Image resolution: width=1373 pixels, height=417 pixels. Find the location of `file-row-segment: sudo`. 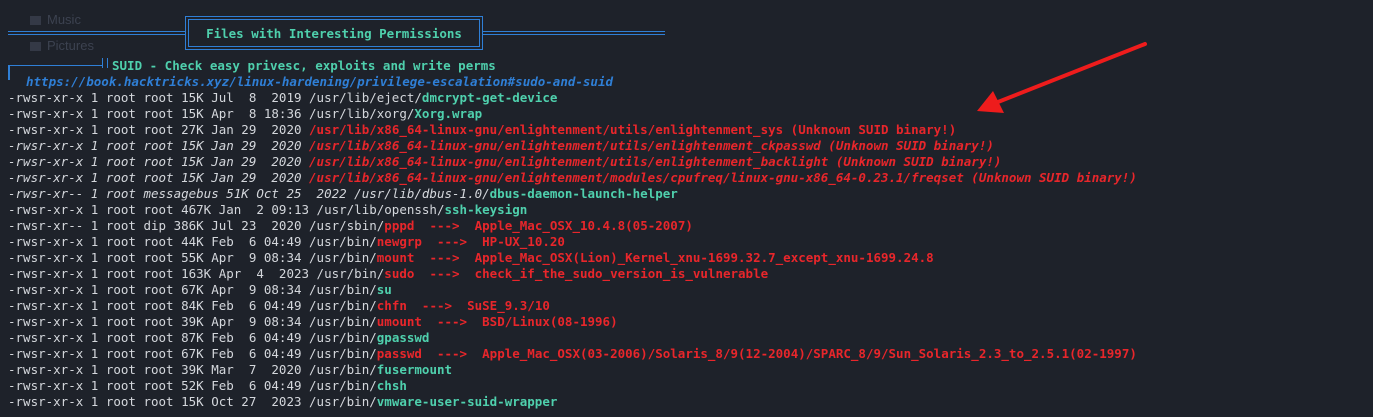

file-row-segment: sudo is located at coordinates (399, 273).